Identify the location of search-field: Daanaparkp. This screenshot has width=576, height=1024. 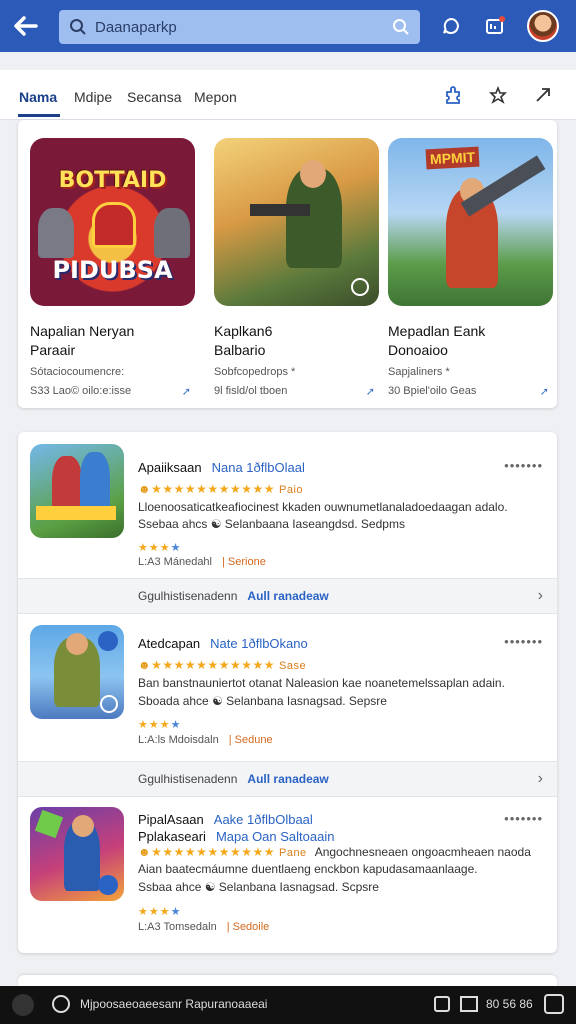
(239, 27).